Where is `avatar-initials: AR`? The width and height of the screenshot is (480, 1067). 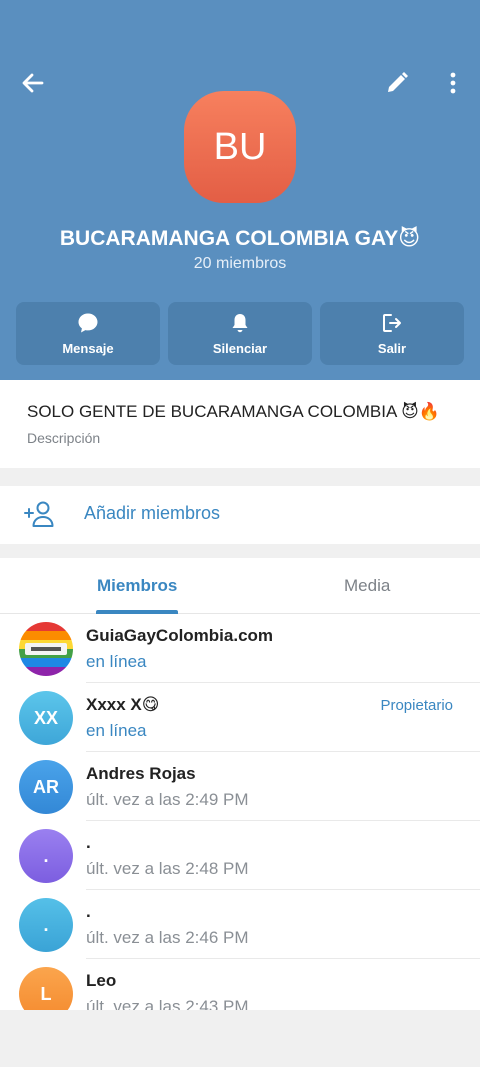 avatar-initials: AR is located at coordinates (46, 786).